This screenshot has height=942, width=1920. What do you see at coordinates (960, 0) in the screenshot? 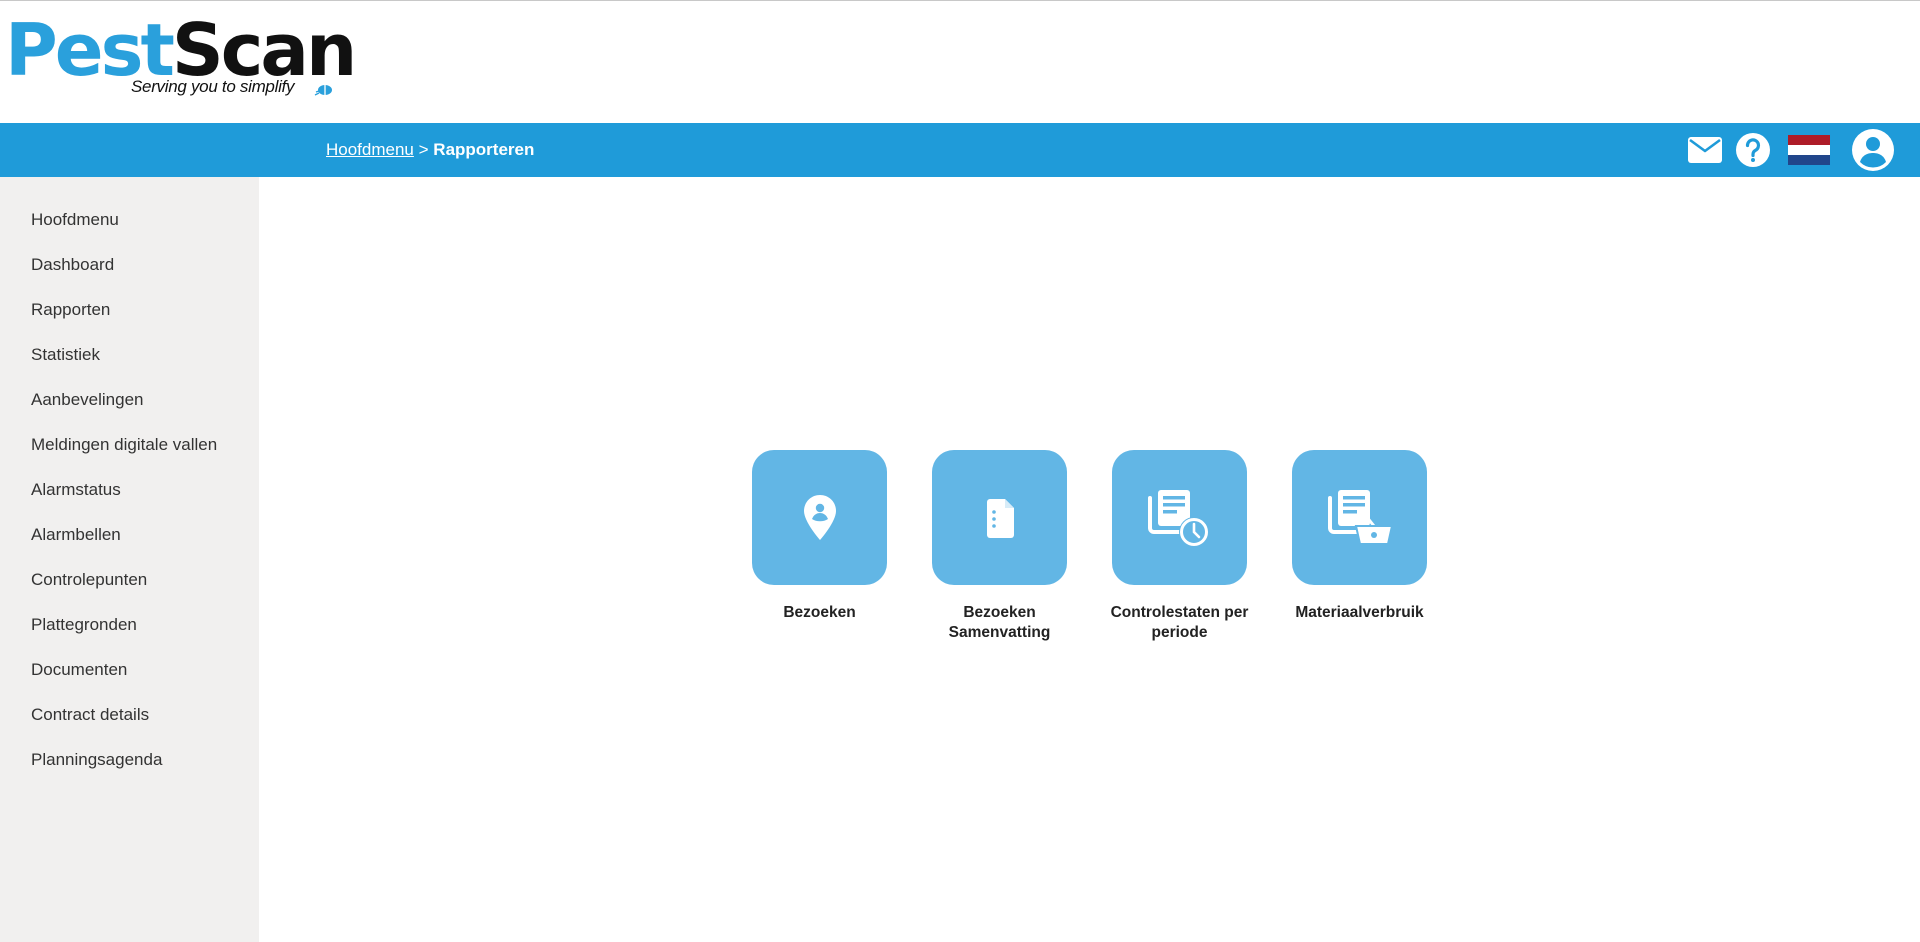
I see `top-border` at bounding box center [960, 0].